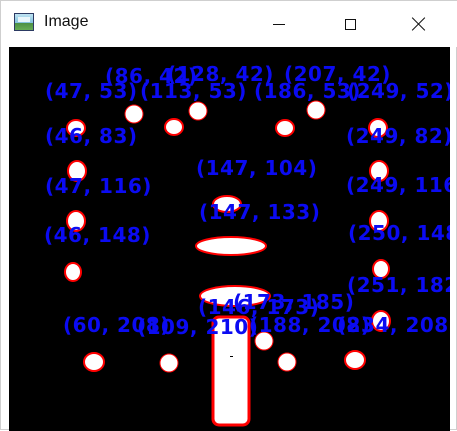 This screenshot has height=431, width=457. Describe the element at coordinates (91, 136) in the screenshot. I see `coordinate-label: (46, 83)` at that location.